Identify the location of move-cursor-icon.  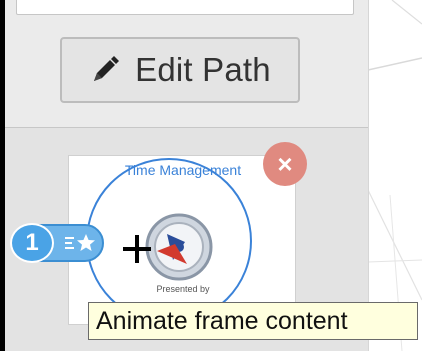
(137, 249).